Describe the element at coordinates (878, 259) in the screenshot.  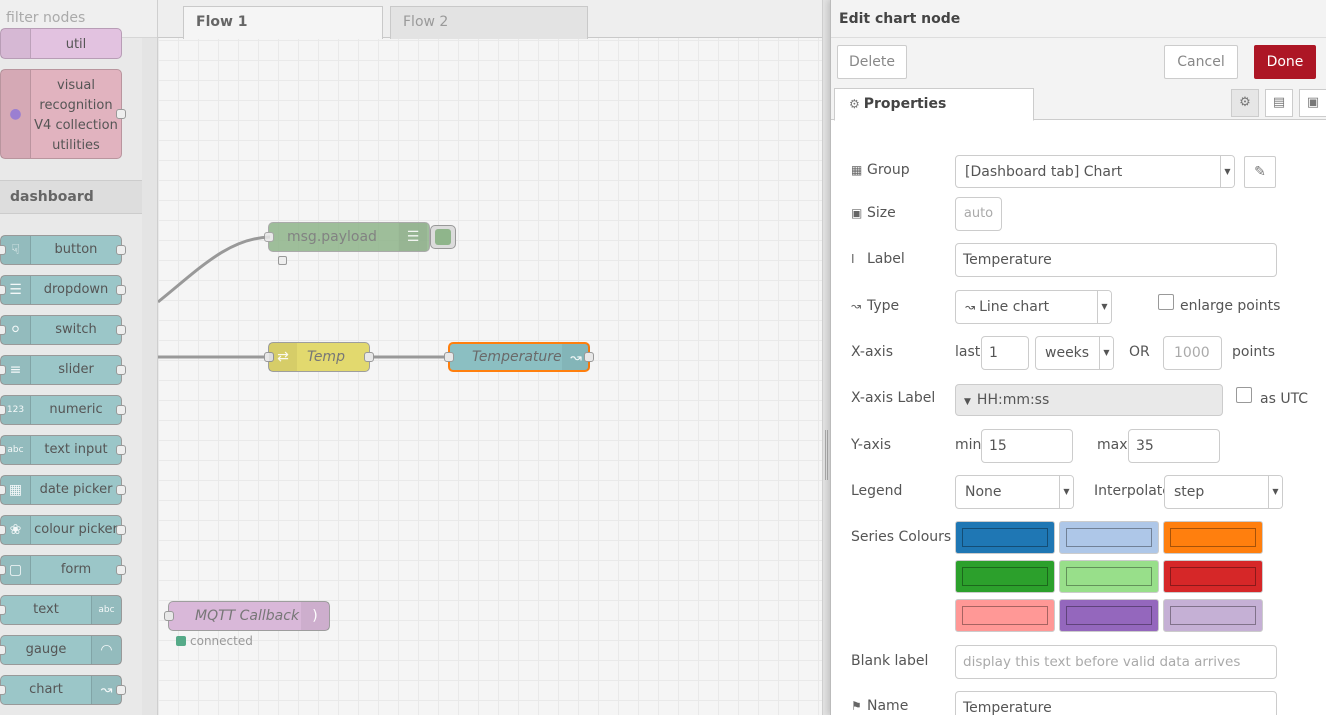
I see `label-label: I Label` at that location.